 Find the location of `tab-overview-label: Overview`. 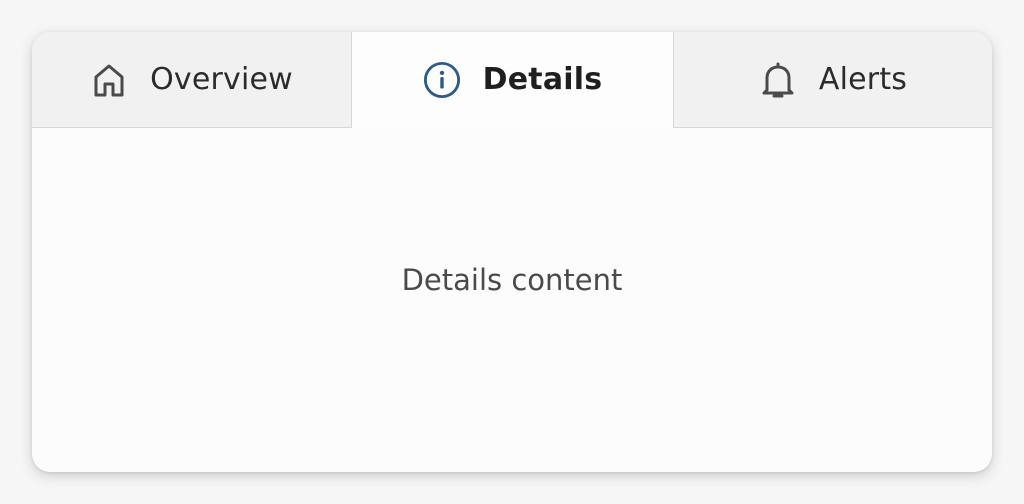

tab-overview-label: Overview is located at coordinates (221, 79).